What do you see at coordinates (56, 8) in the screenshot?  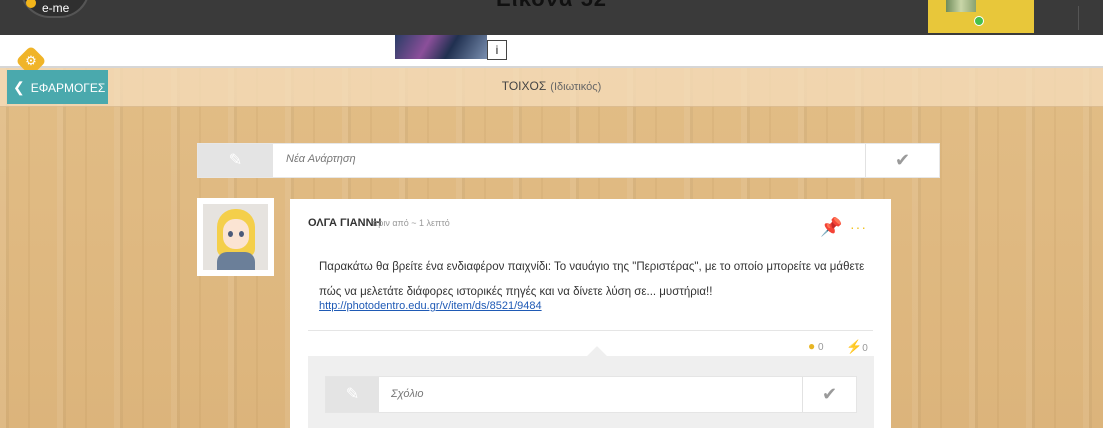 I see `logo-text: e-me` at bounding box center [56, 8].